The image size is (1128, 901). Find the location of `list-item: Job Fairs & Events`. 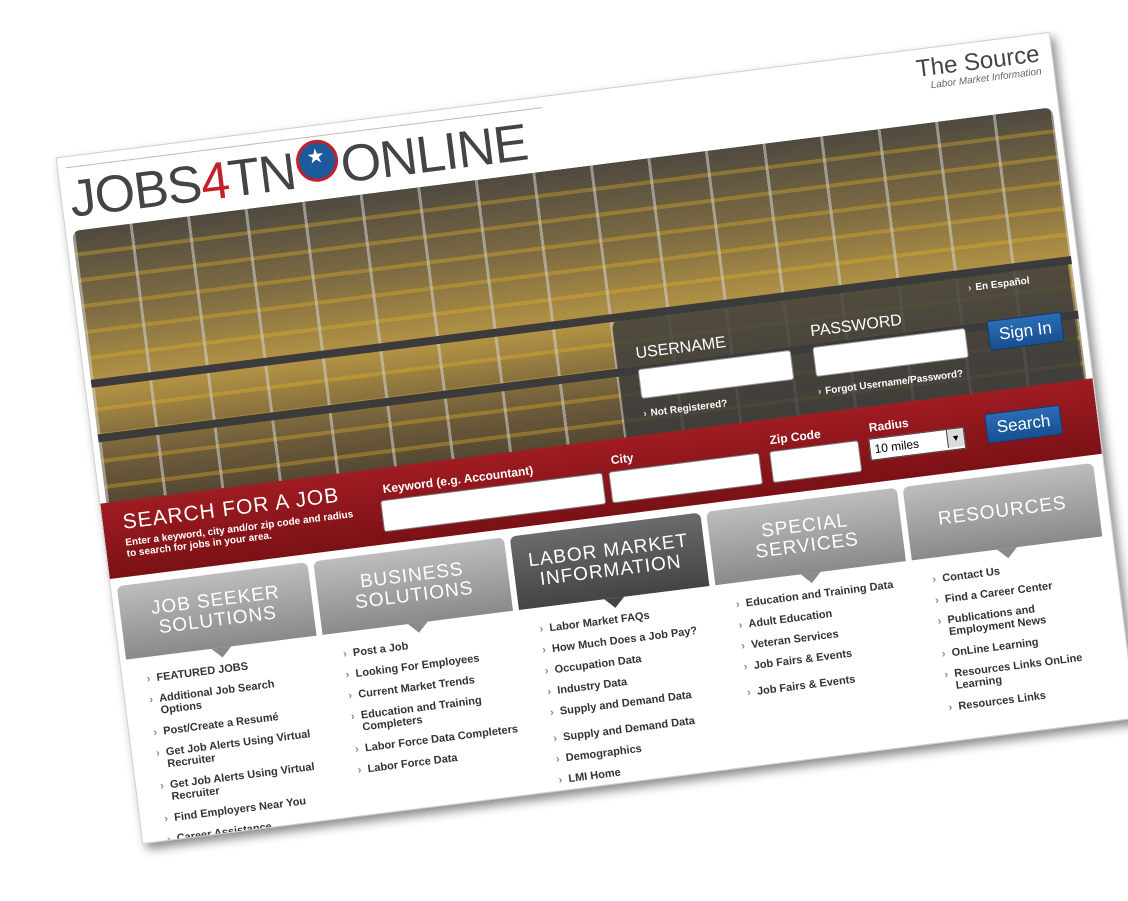

list-item: Job Fairs & Events is located at coordinates (829, 682).